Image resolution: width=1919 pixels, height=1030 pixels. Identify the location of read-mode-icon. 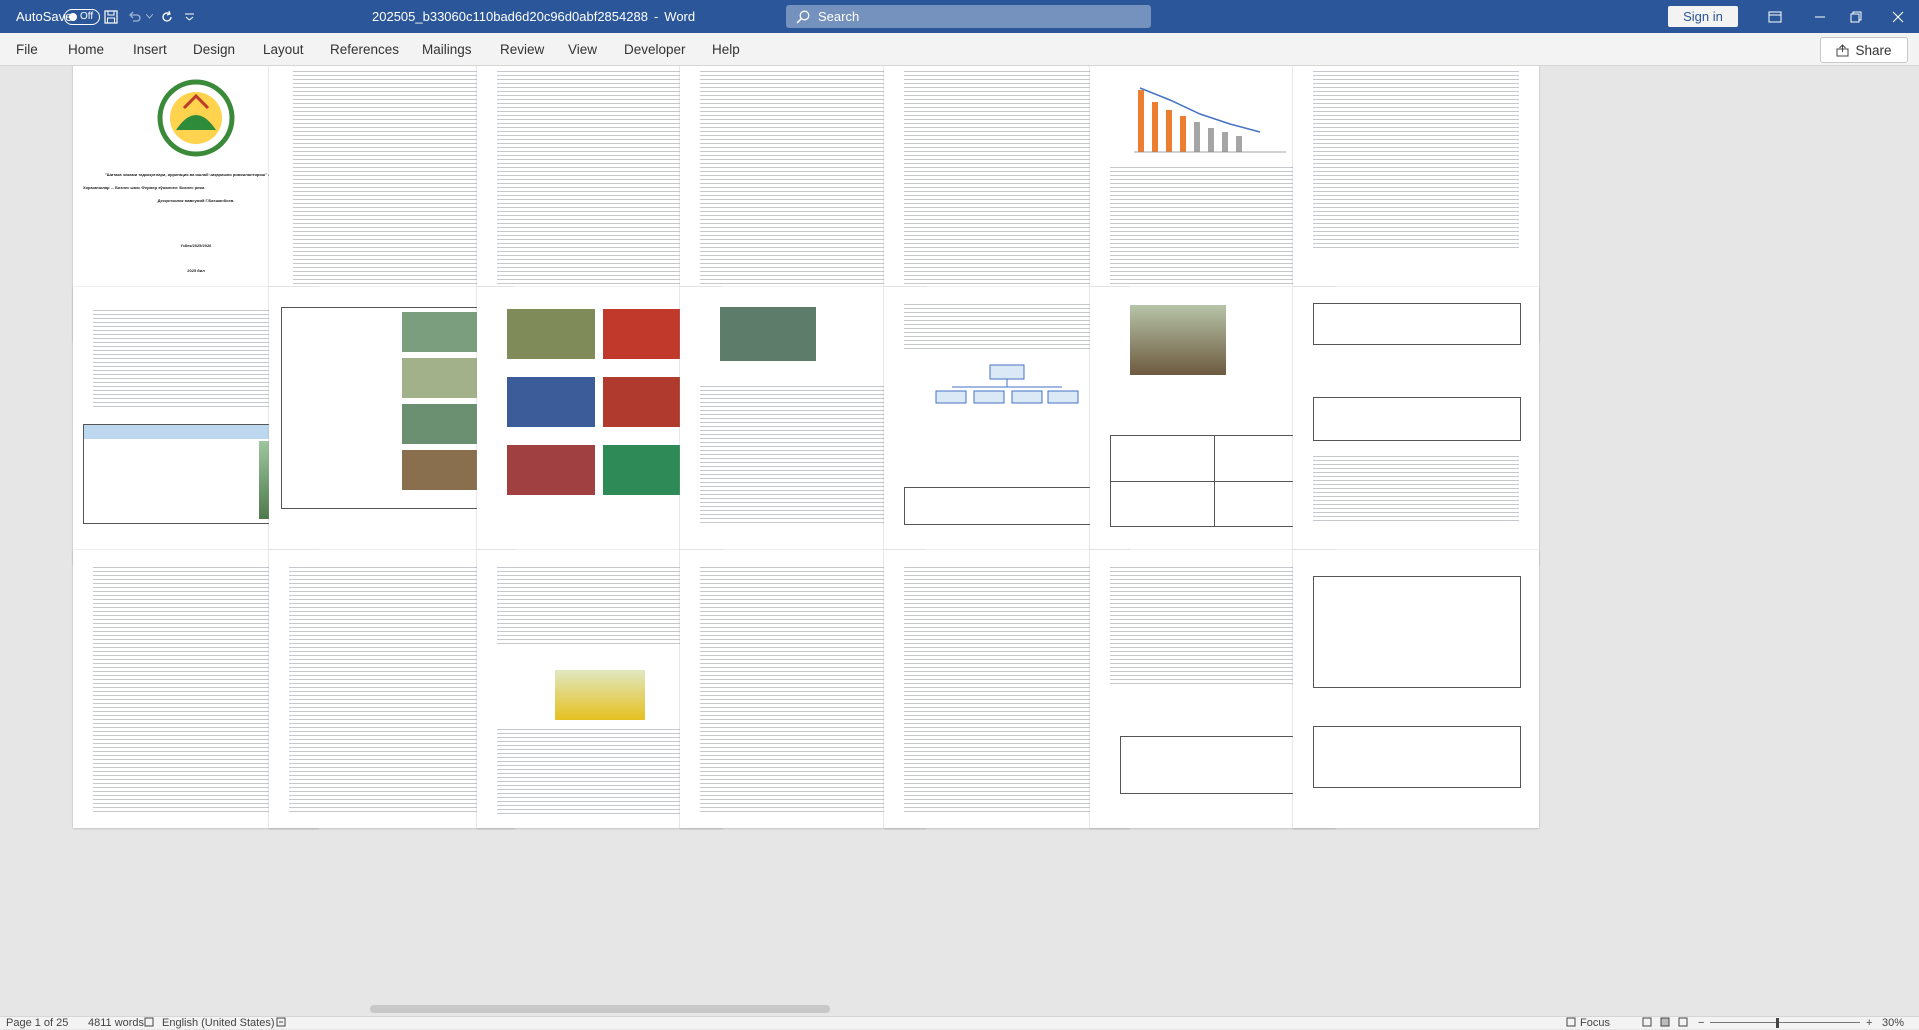
(1647, 1023).